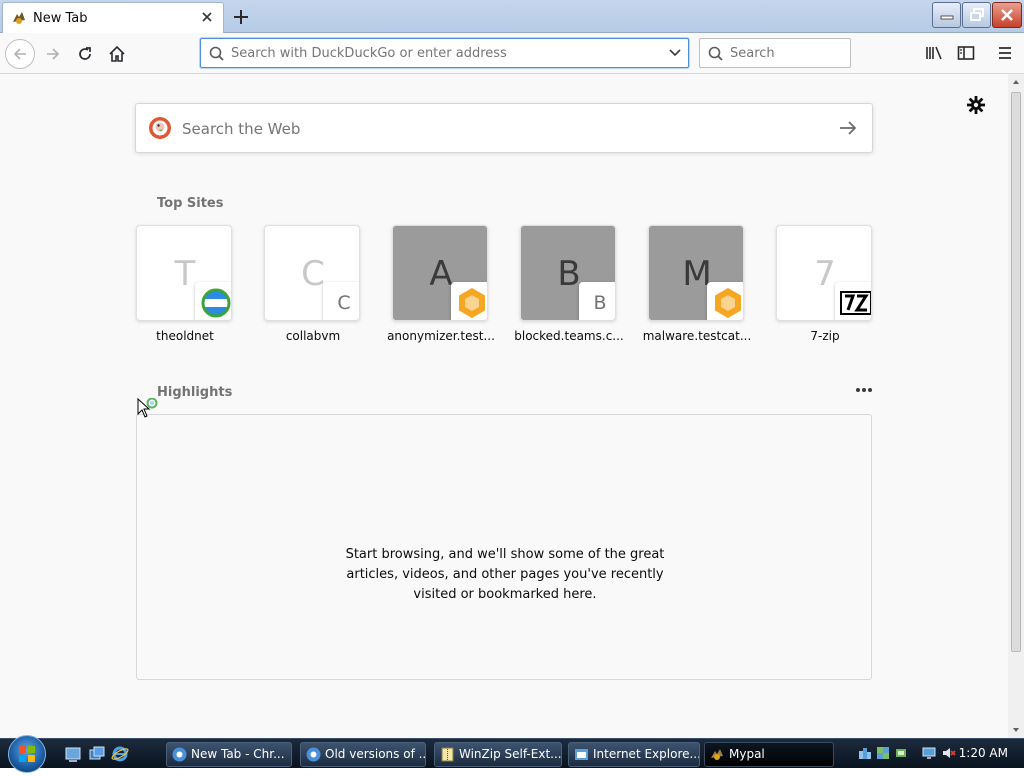 The image size is (1024, 776). Describe the element at coordinates (848, 128) in the screenshot. I see `arrow-right-icon` at that location.